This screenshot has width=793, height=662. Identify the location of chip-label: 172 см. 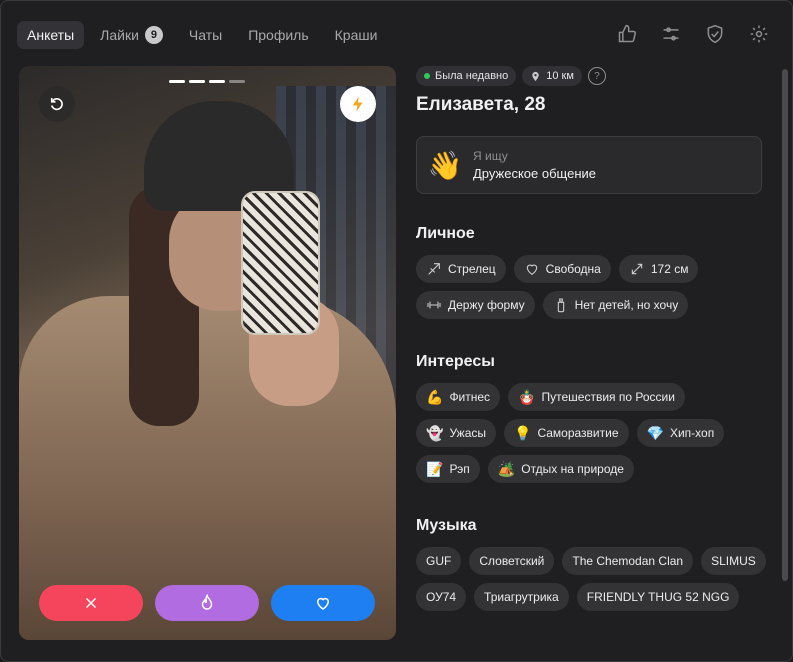
(669, 269).